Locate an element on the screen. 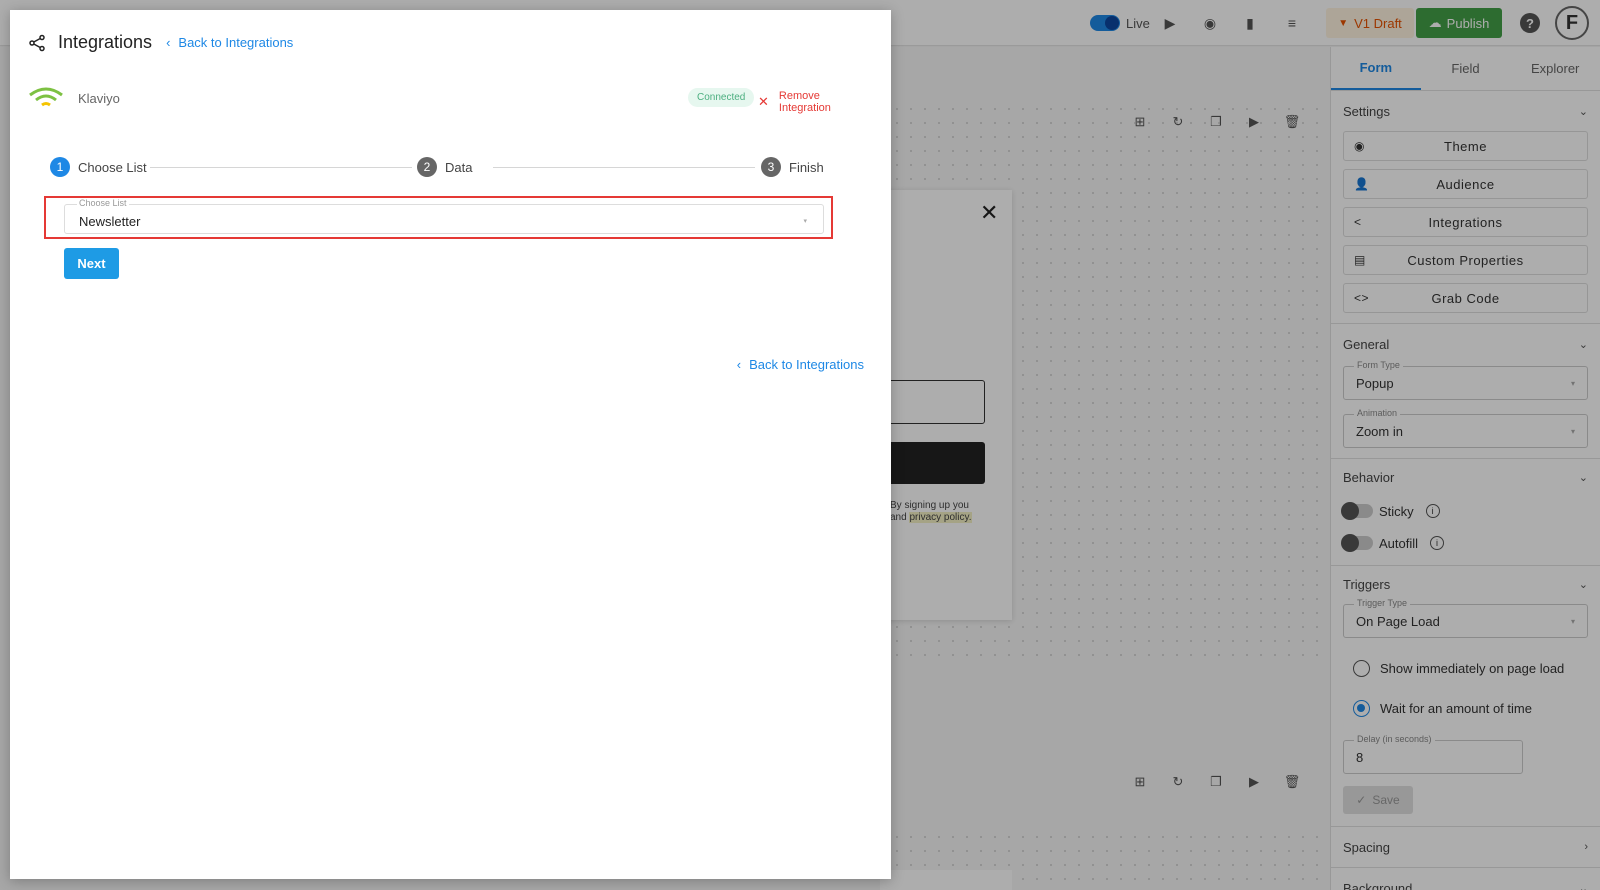 This screenshot has width=1600, height=890. back-to-integrations-link: ‹ Back to Integrations is located at coordinates (229, 42).